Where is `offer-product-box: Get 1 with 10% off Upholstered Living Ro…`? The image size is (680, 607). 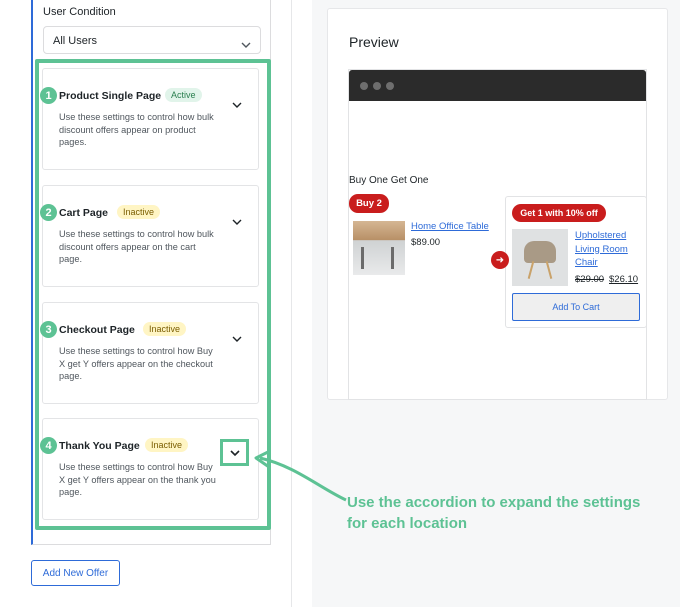 offer-product-box: Get 1 with 10% off Upholstered Living Ro… is located at coordinates (576, 262).